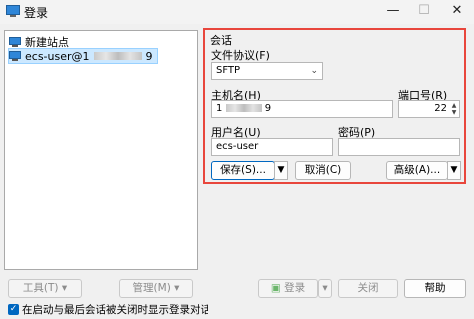 The image size is (474, 319). Describe the element at coordinates (39, 42) in the screenshot. I see `tree-item-new-site: 新建站点` at that location.